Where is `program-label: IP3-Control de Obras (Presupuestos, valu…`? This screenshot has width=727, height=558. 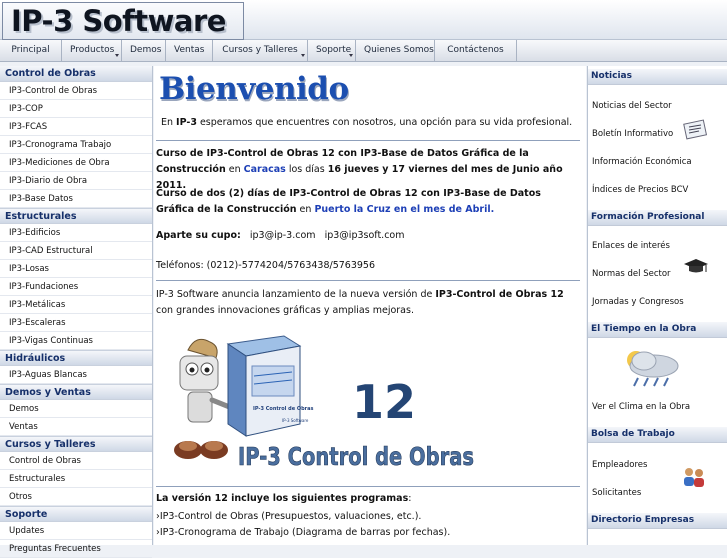
program-label: IP3-Control de Obras (Presupuestos, valu… is located at coordinates (290, 516).